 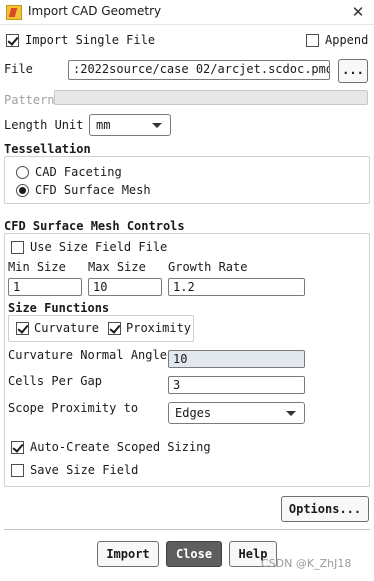 I want to click on tessellation-title: Tessellation, so click(x=47, y=149).